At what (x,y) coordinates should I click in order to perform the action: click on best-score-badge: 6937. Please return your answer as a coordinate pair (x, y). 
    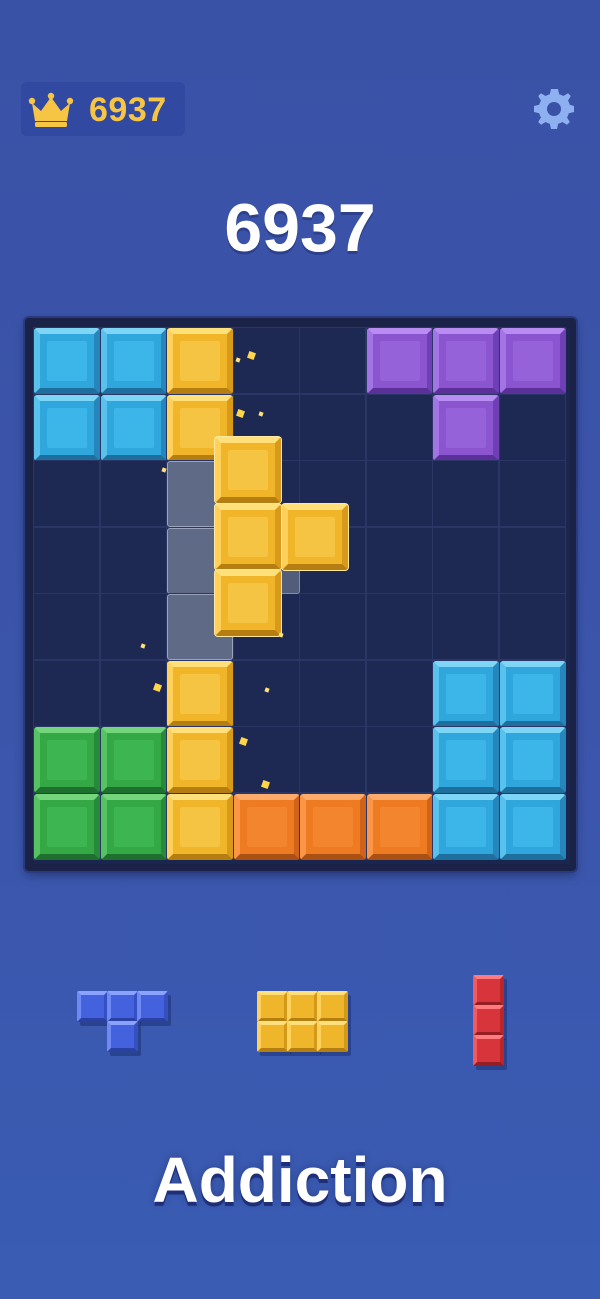
    Looking at the image, I should click on (103, 109).